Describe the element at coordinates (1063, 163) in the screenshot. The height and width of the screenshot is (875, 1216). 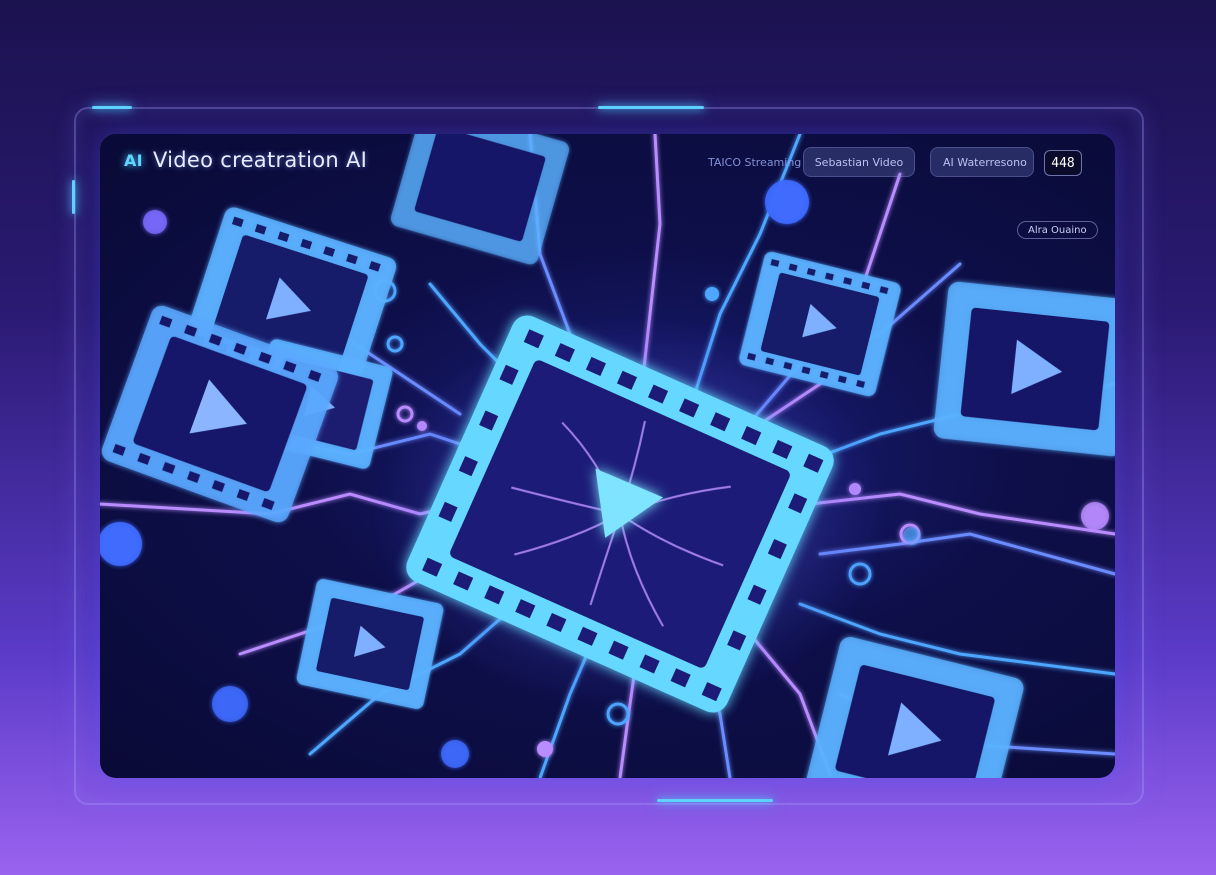
I see `count-badge: 448` at that location.